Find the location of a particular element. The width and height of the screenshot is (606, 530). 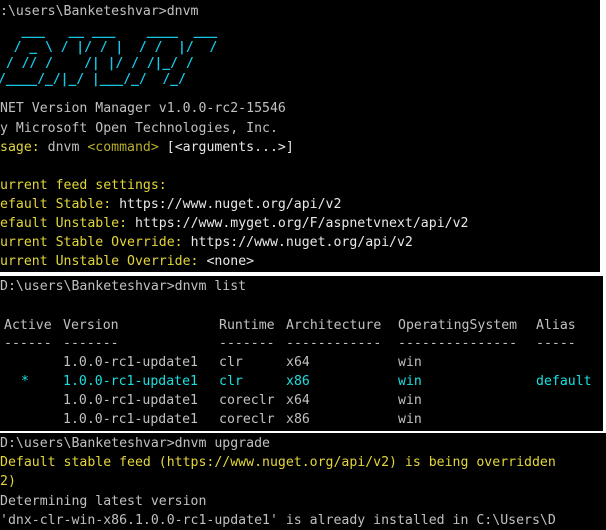

header-alias: Alias is located at coordinates (556, 325).